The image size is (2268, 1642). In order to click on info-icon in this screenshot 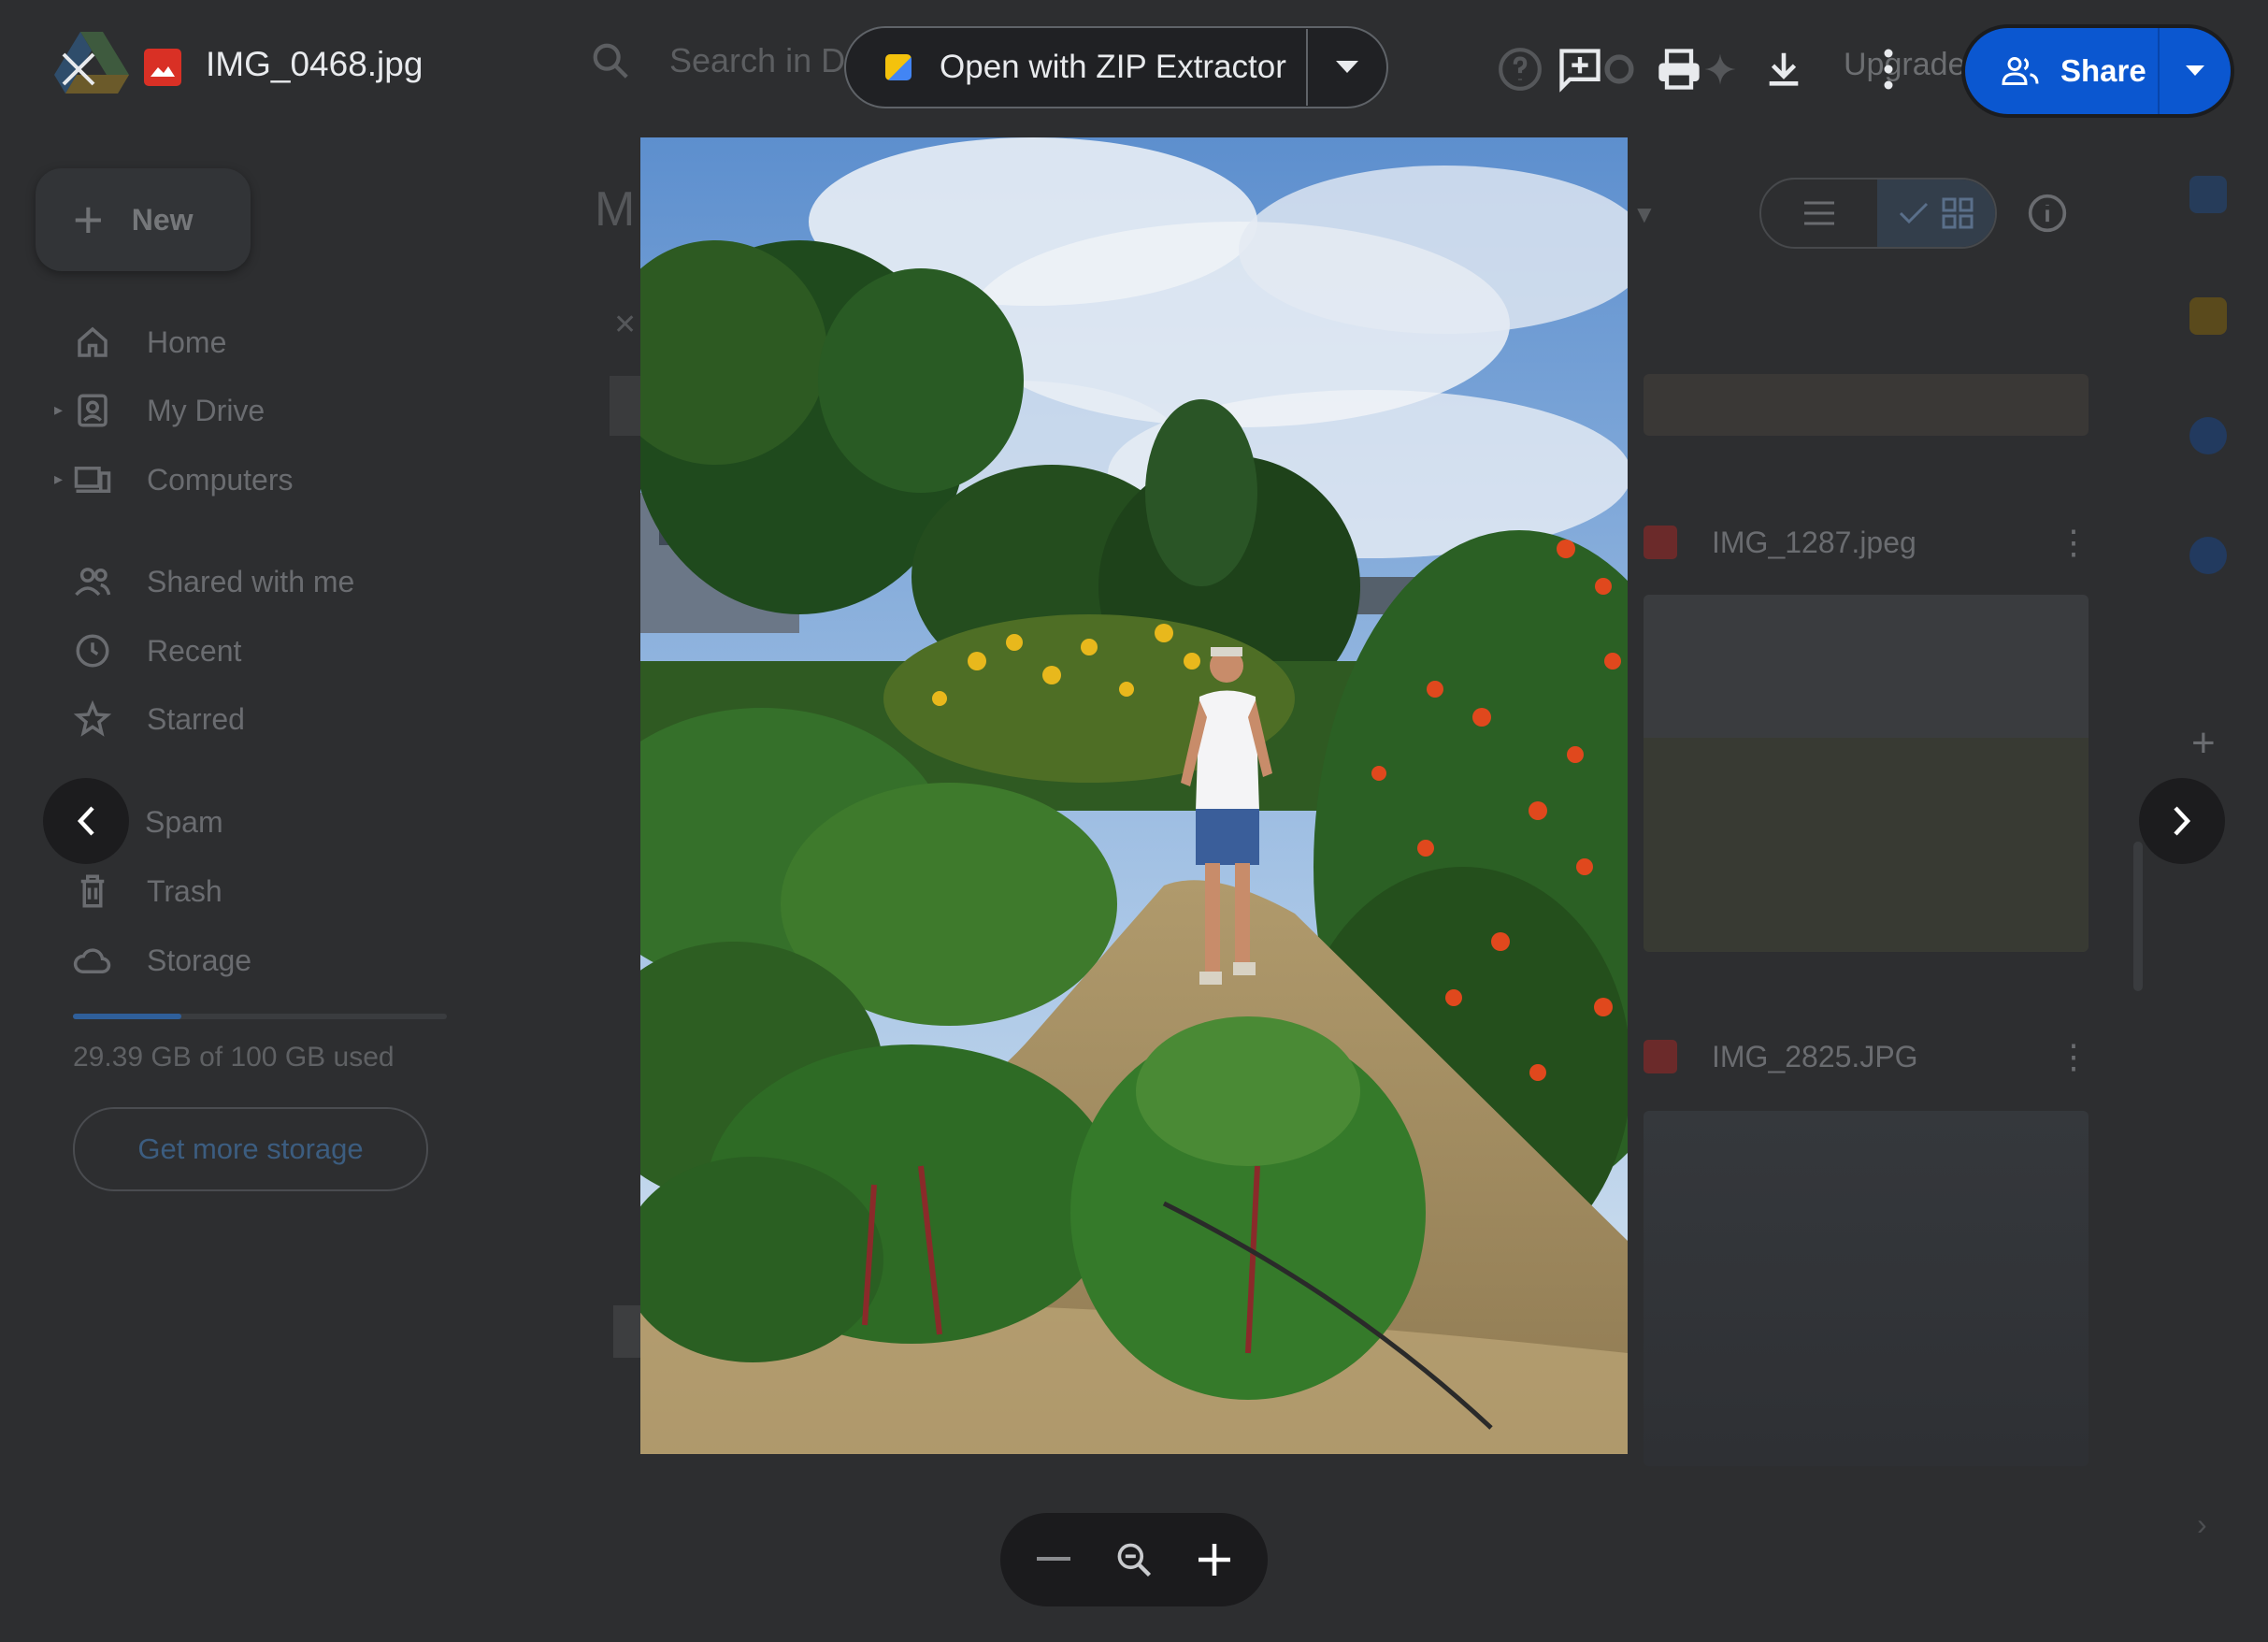, I will do `click(2048, 215)`.